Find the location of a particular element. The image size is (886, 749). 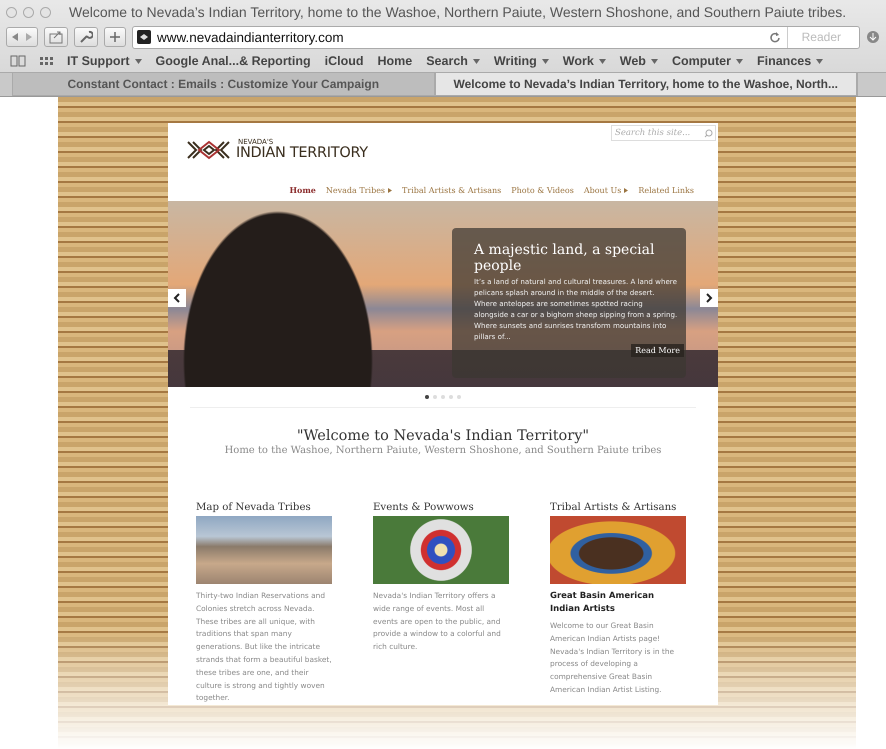

bookmark-item: Google Anal...& Reporting is located at coordinates (233, 61).